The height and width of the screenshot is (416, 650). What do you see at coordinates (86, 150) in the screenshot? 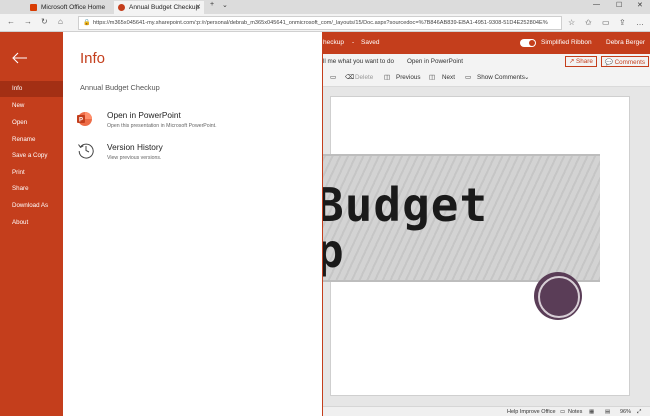
I see `history-icon` at bounding box center [86, 150].